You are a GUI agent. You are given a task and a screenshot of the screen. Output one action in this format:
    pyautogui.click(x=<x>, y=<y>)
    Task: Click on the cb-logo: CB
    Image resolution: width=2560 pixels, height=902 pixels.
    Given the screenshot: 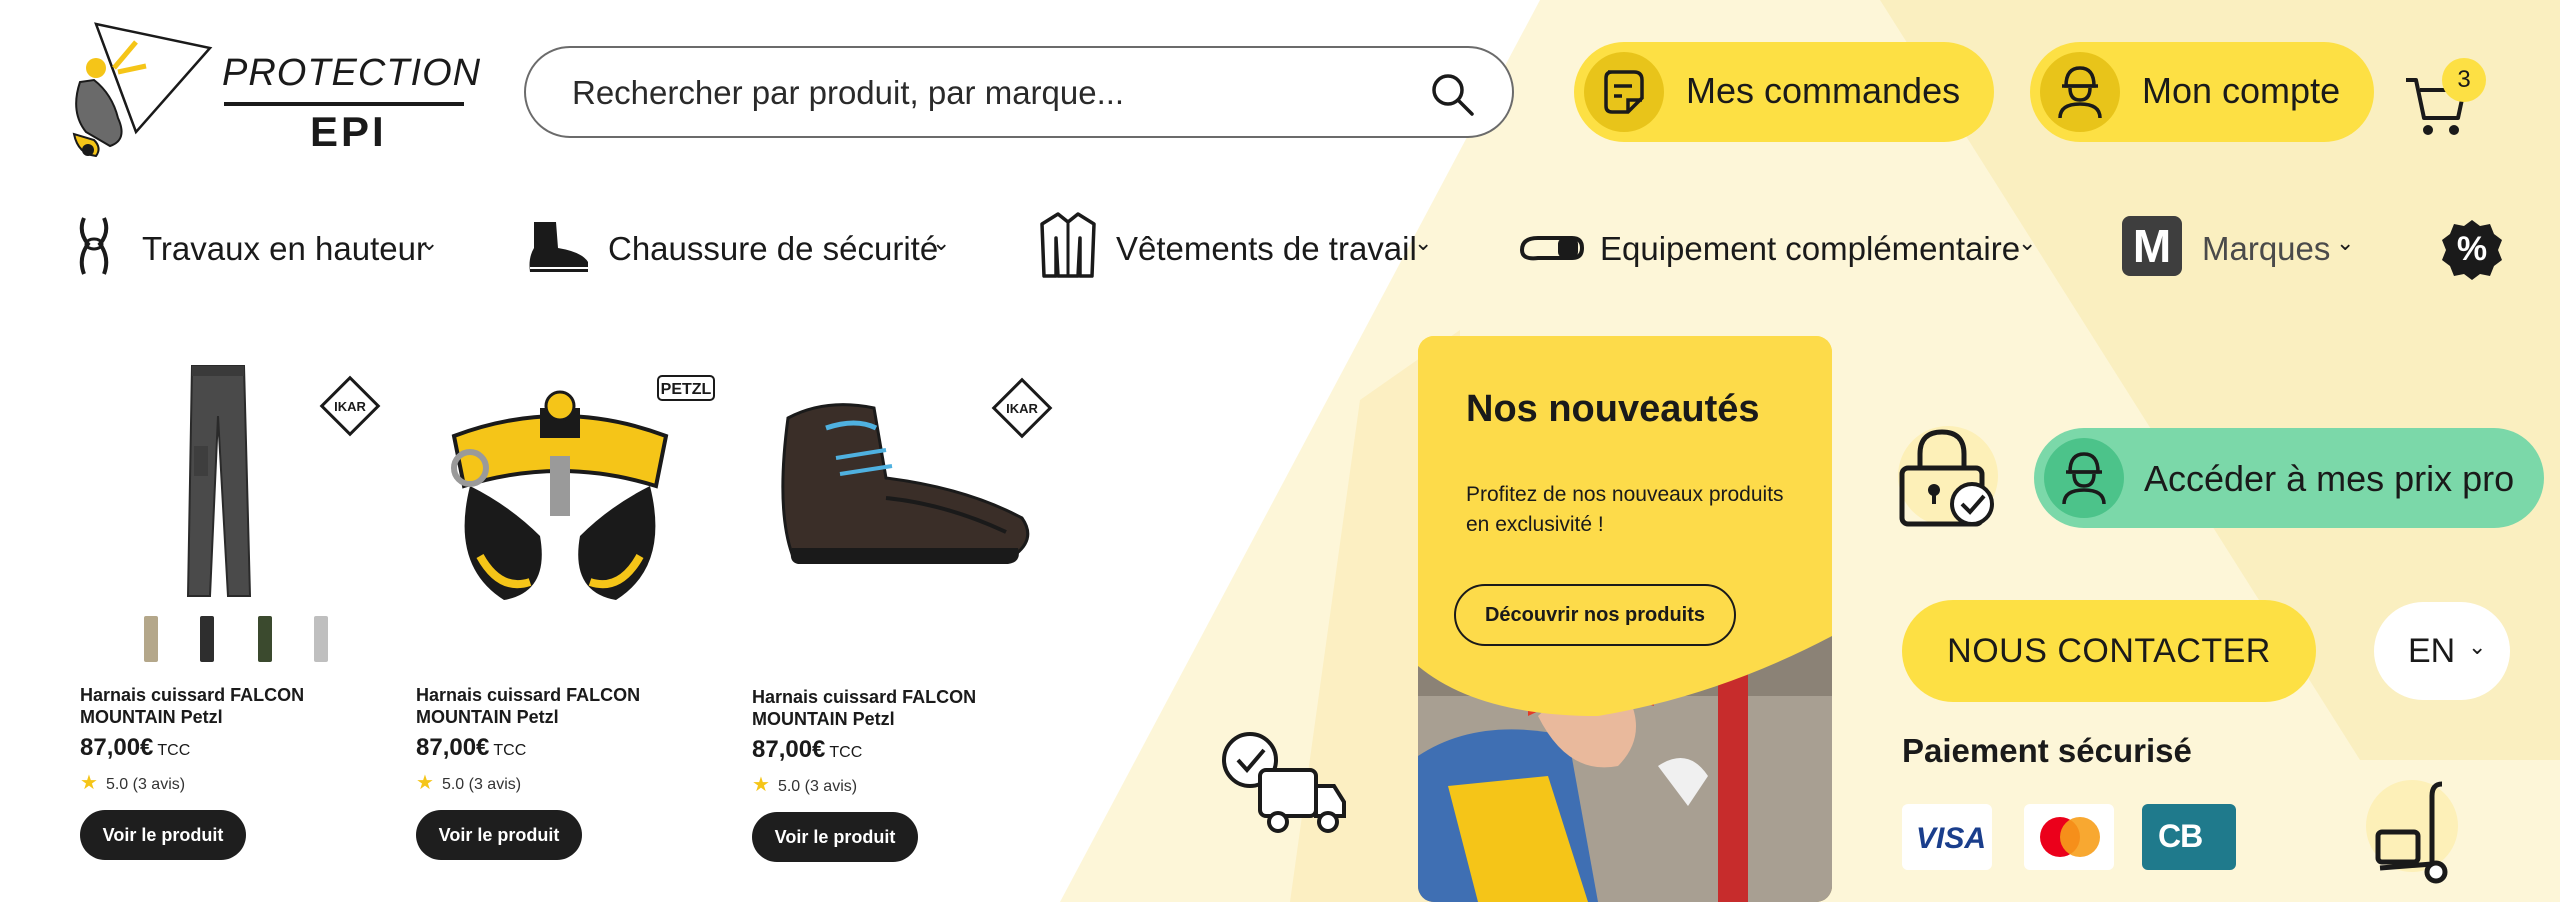 What is the action you would take?
    pyautogui.click(x=2189, y=837)
    